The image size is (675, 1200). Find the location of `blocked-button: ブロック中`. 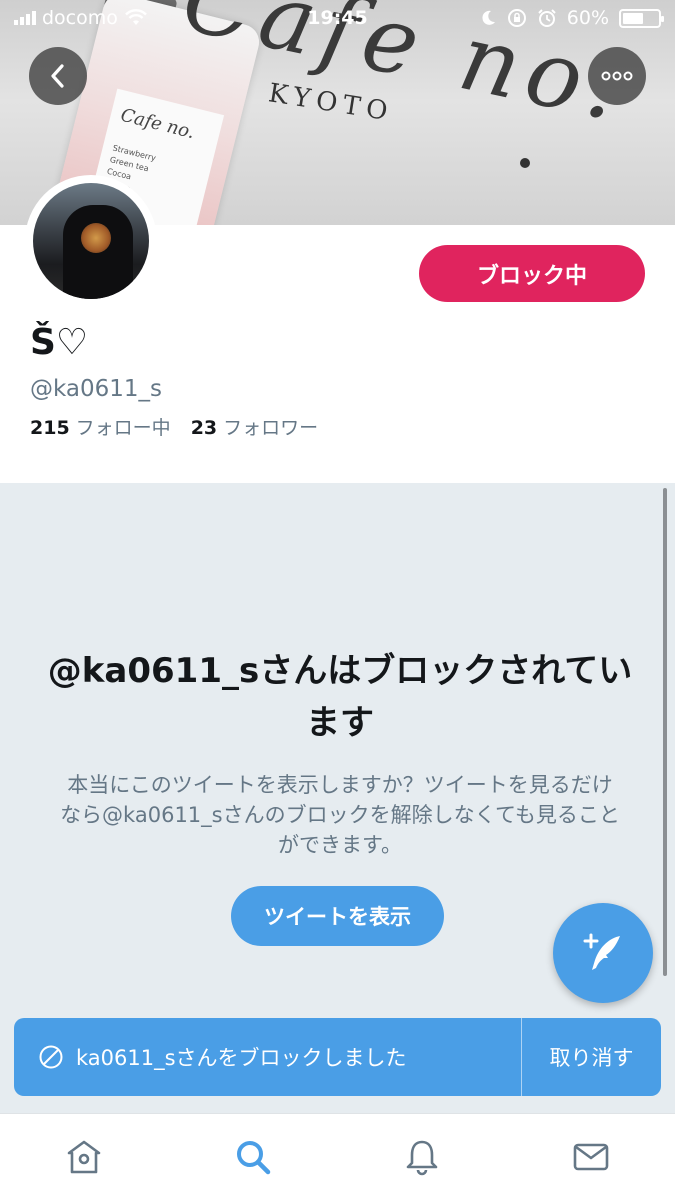

blocked-button: ブロック中 is located at coordinates (532, 273).